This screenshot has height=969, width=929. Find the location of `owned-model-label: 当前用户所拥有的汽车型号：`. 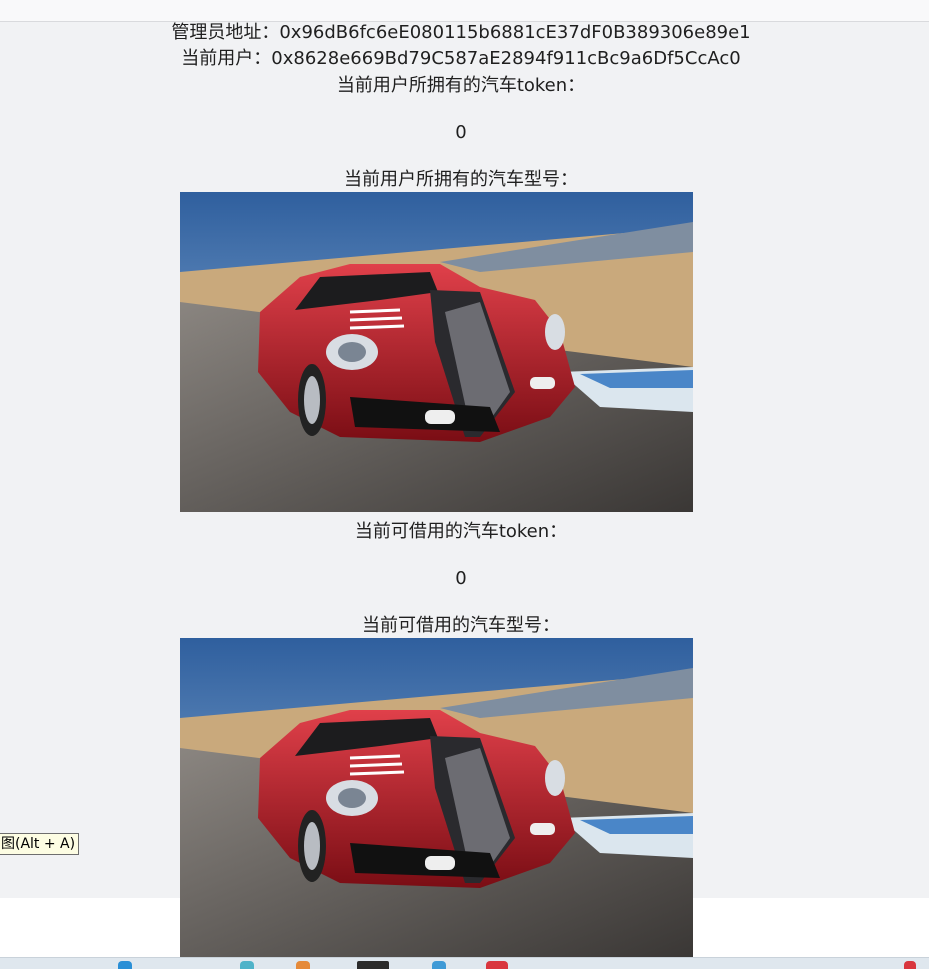

owned-model-label: 当前用户所拥有的汽车型号： is located at coordinates (461, 179).